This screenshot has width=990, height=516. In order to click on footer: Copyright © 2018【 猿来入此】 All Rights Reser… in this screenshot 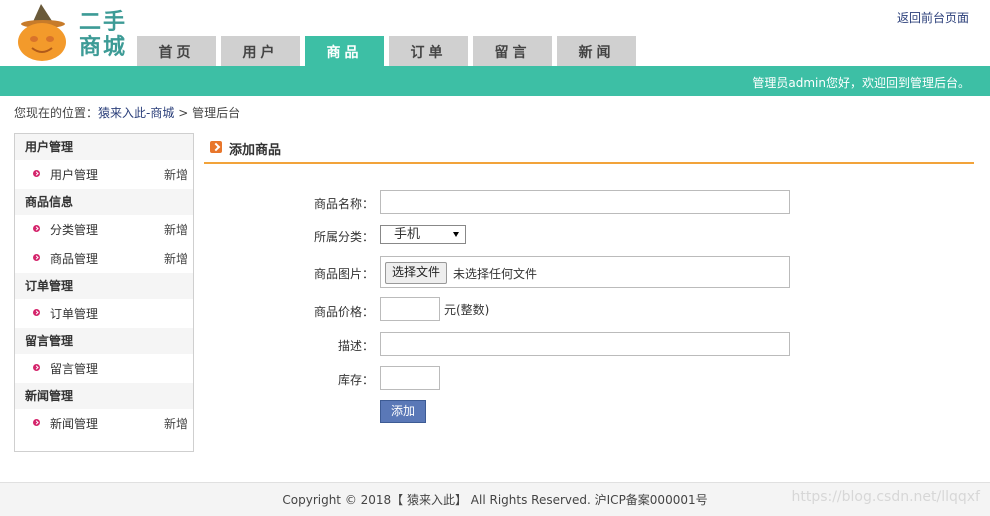, I will do `click(495, 499)`.